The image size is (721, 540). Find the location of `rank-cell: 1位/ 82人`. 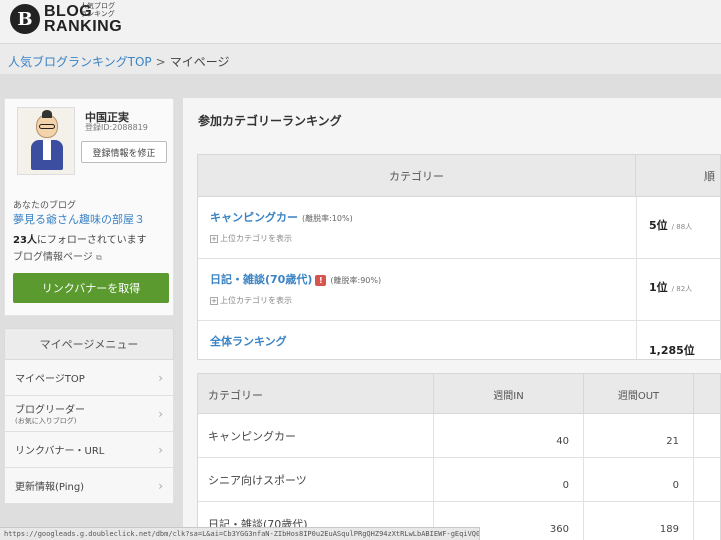

rank-cell: 1位/ 82人 is located at coordinates (678, 289).